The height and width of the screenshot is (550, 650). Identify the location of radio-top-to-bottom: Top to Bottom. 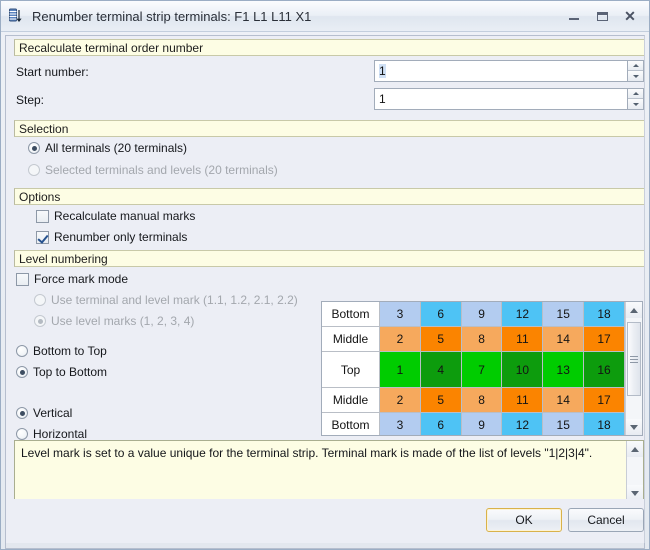
(61, 372).